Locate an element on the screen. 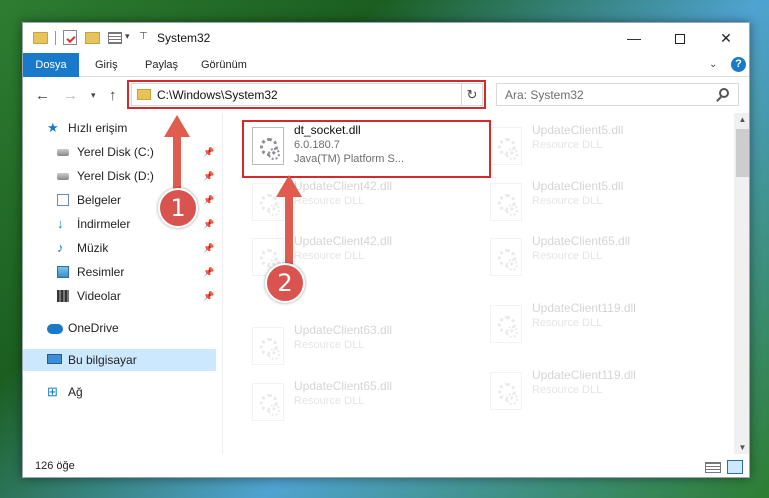 The height and width of the screenshot is (498, 769). vertical-scrollbar: ▲ ▼ is located at coordinates (741, 283).